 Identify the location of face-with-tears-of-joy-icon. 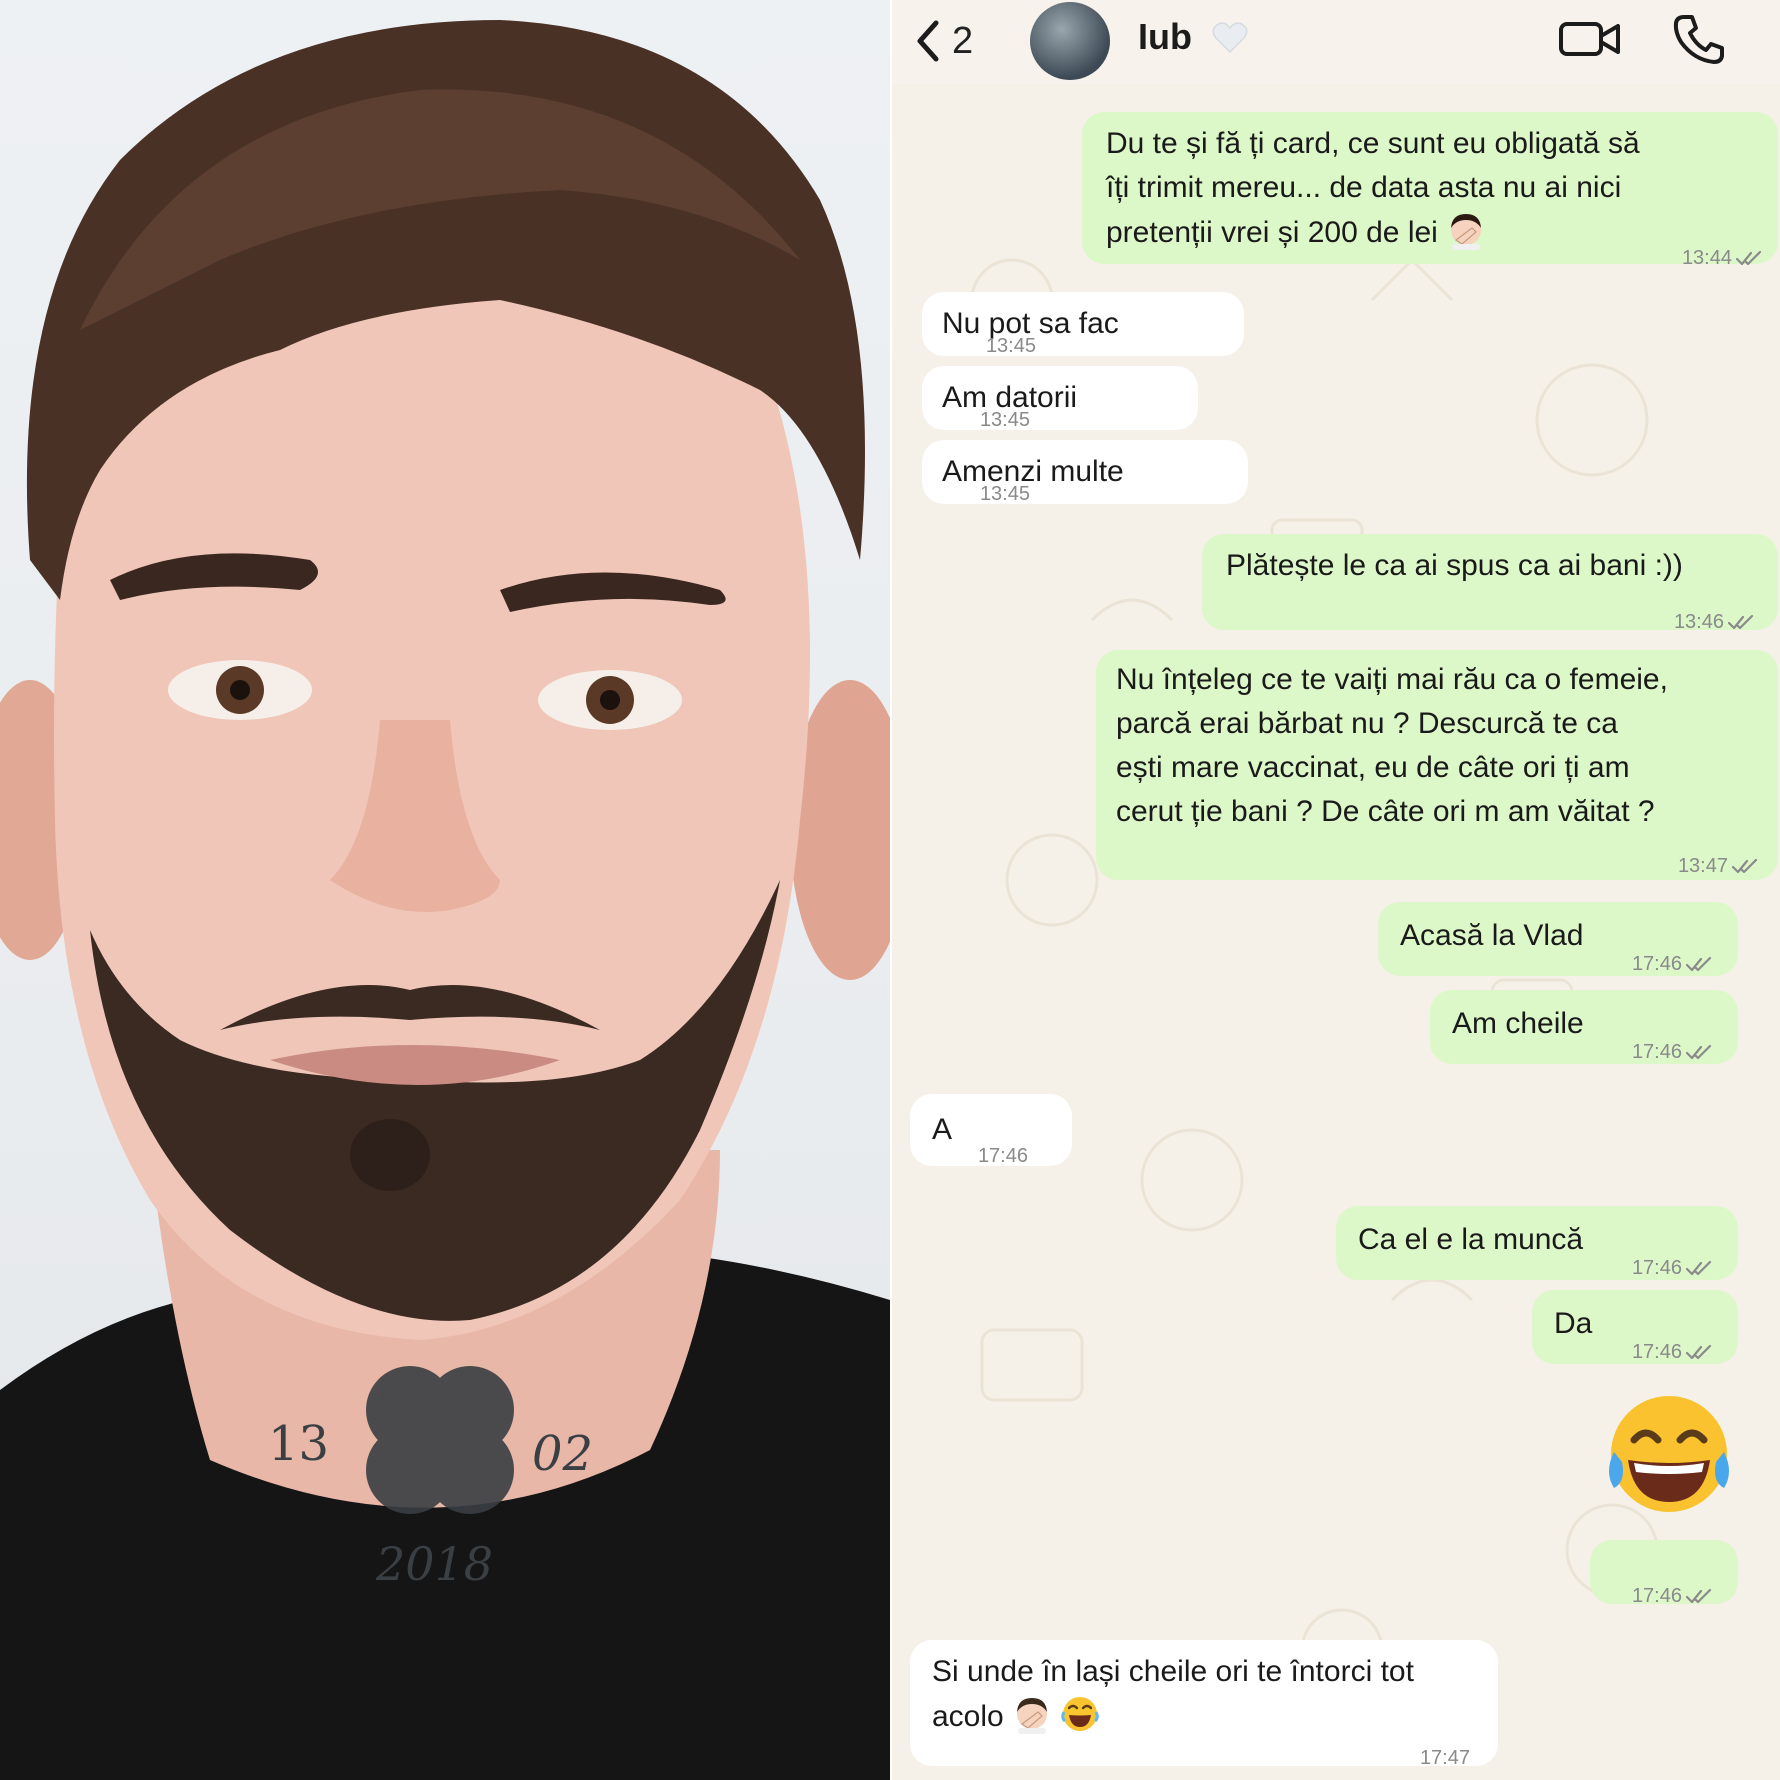
(1669, 1454).